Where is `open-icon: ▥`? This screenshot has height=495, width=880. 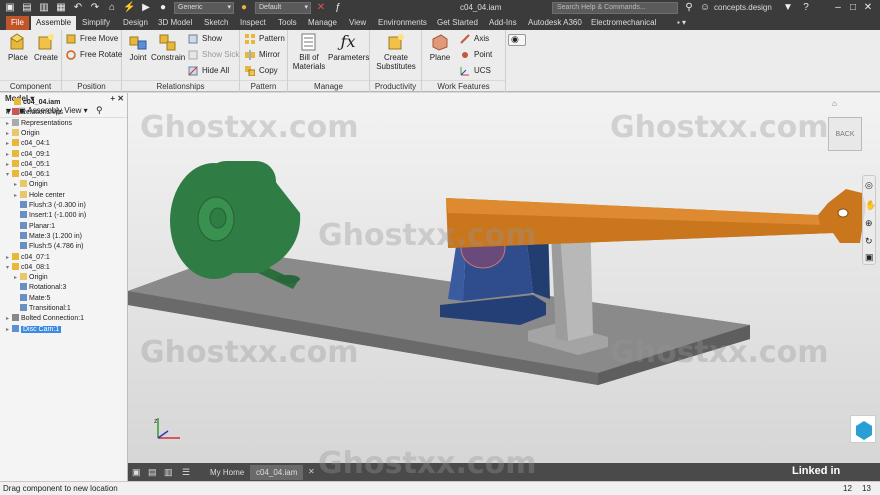
open-icon: ▥ is located at coordinates (44, 8).